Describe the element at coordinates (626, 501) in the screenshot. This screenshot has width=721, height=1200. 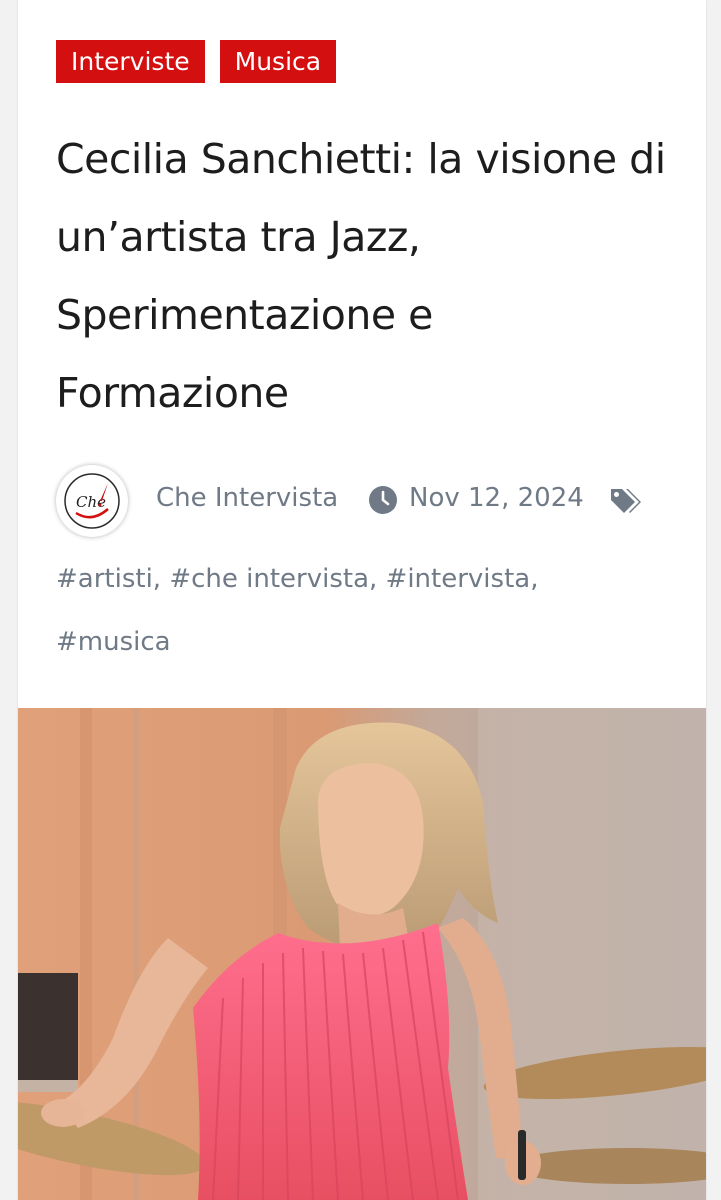
I see `tags-icon` at that location.